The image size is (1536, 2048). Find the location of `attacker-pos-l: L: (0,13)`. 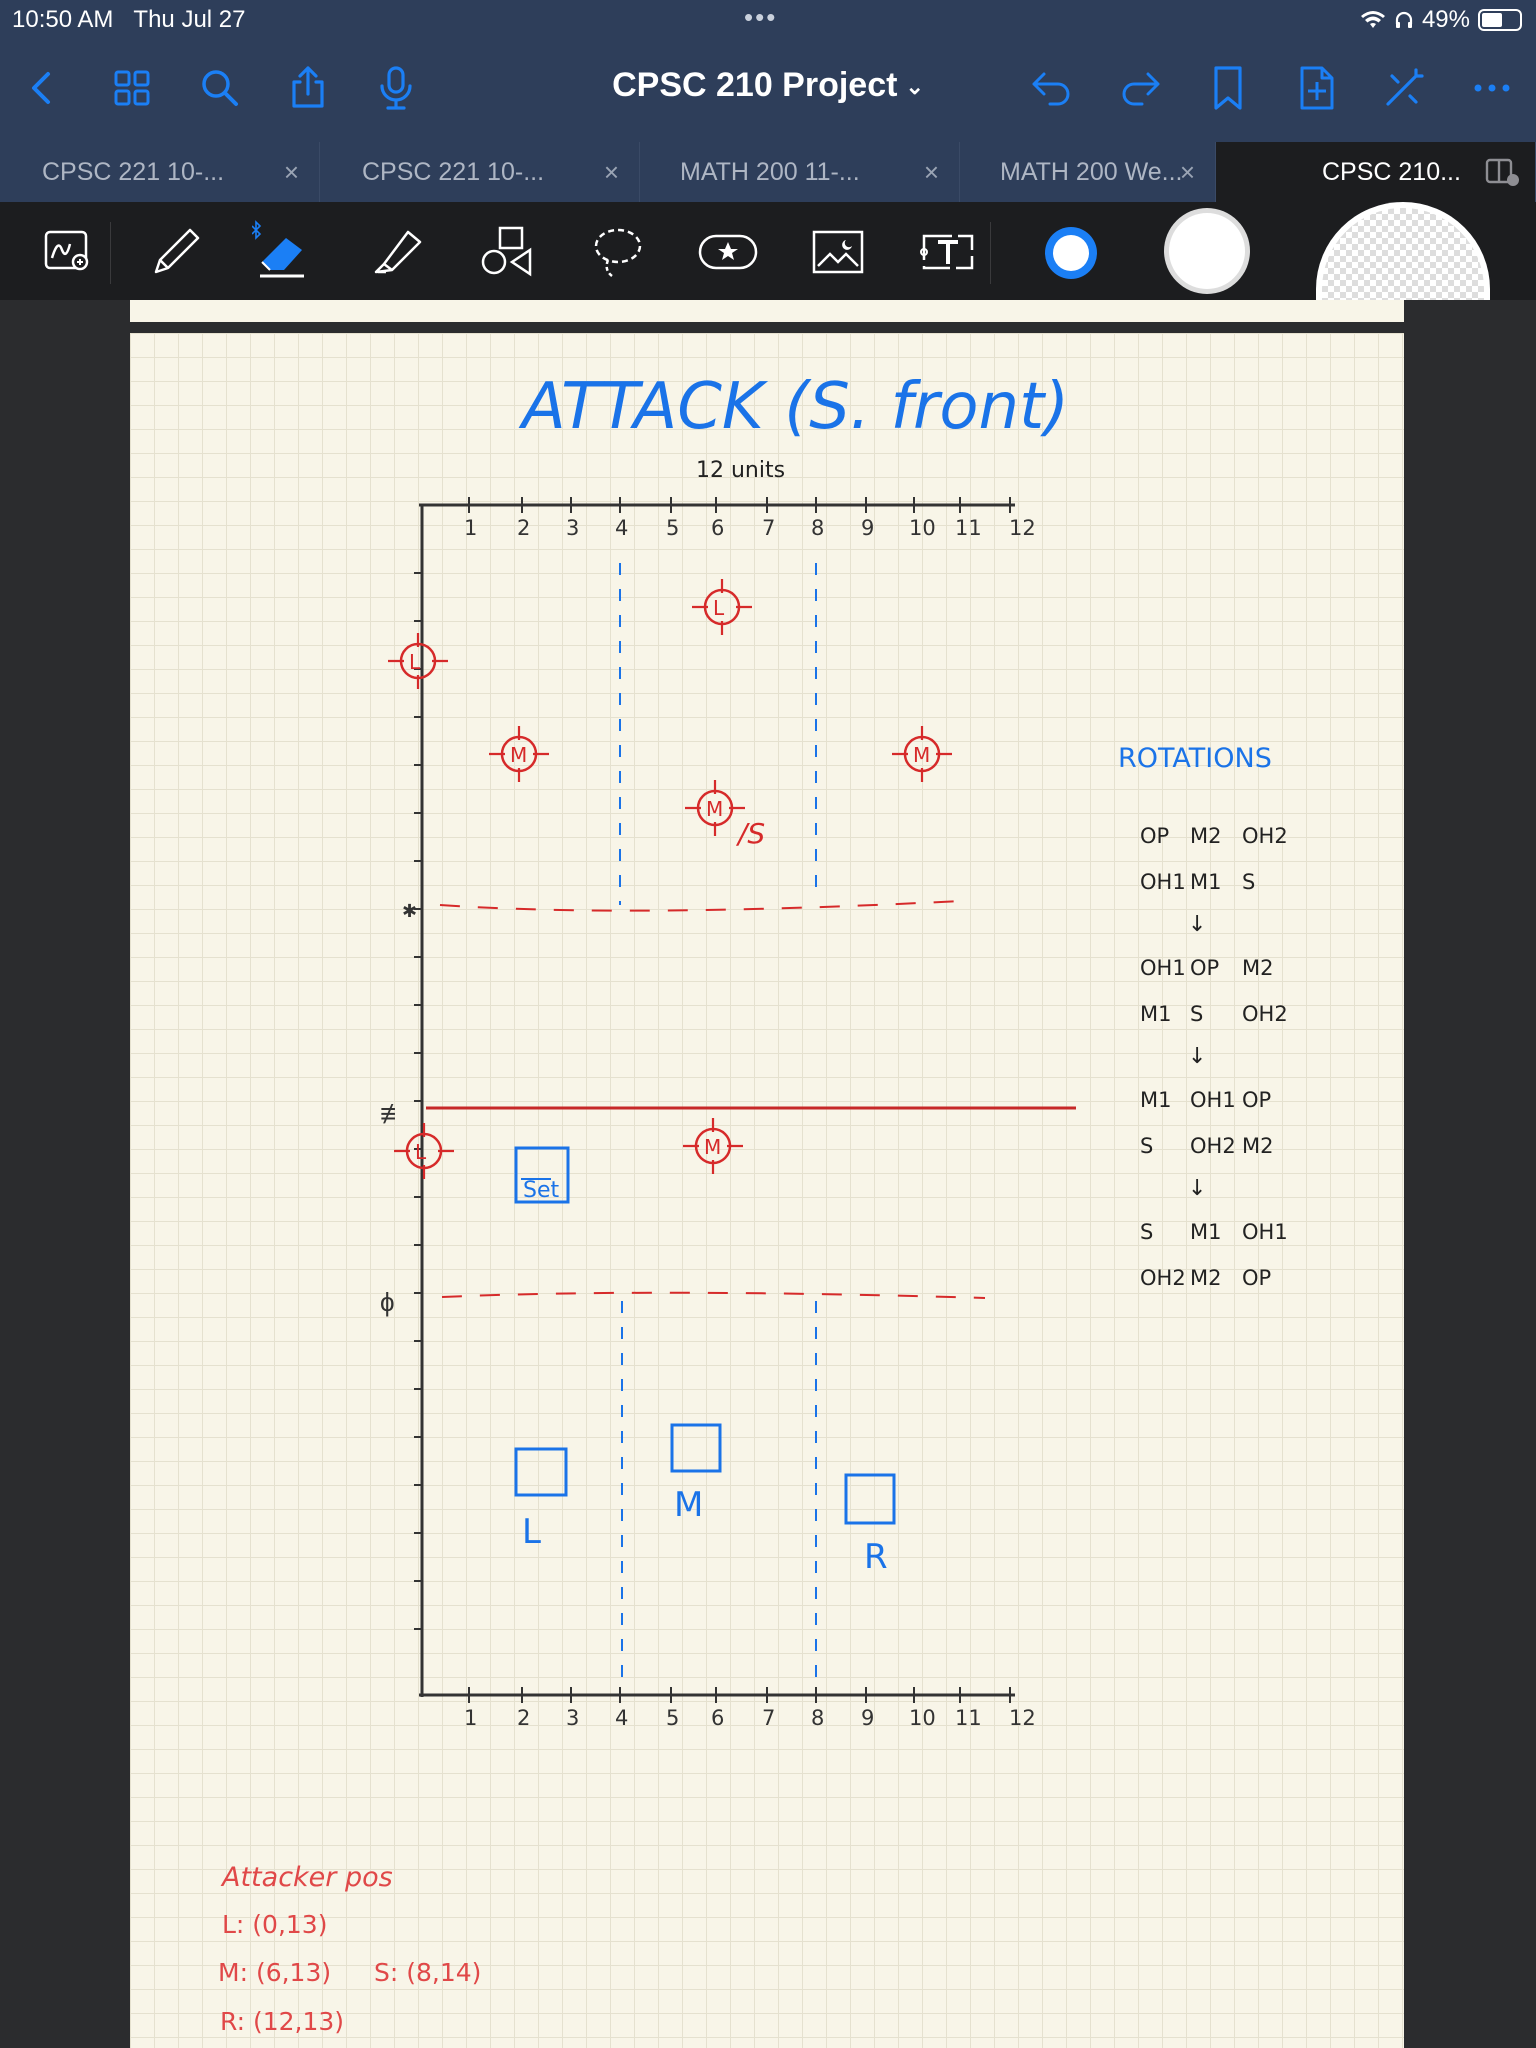

attacker-pos-l: L: (0,13) is located at coordinates (274, 1924).